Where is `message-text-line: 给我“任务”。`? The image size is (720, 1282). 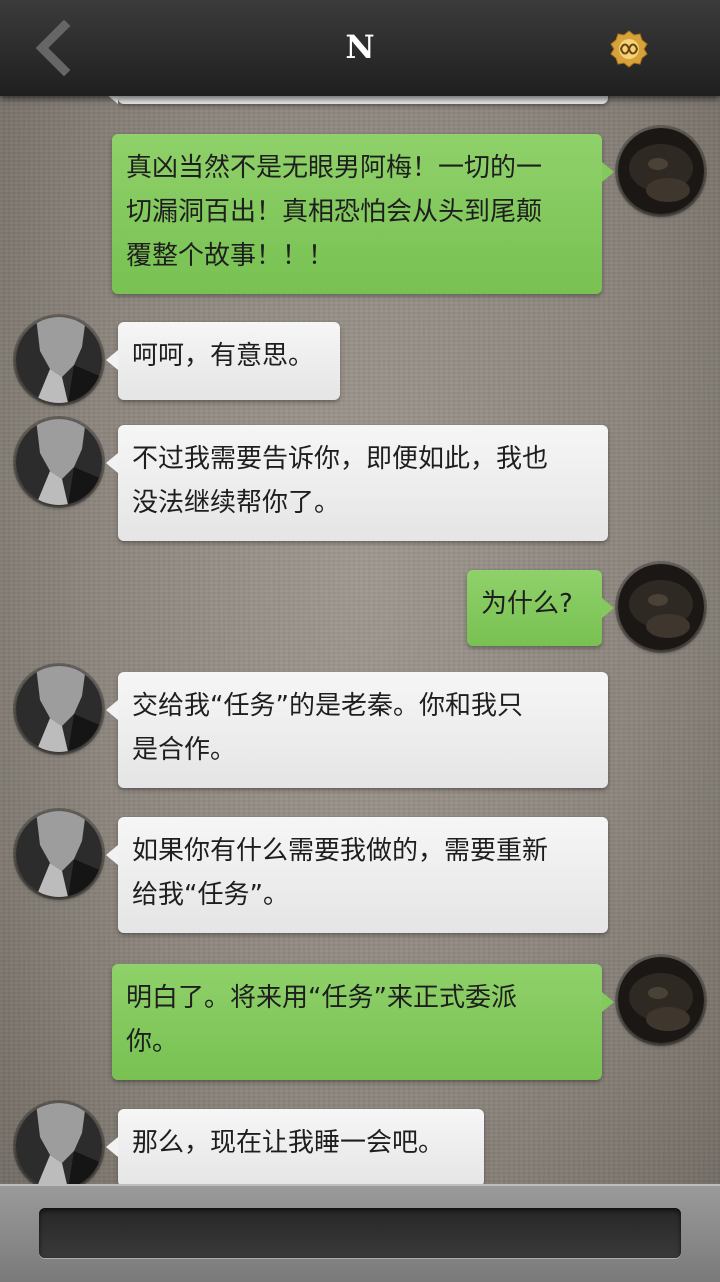 message-text-line: 给我“任务”。 is located at coordinates (210, 895).